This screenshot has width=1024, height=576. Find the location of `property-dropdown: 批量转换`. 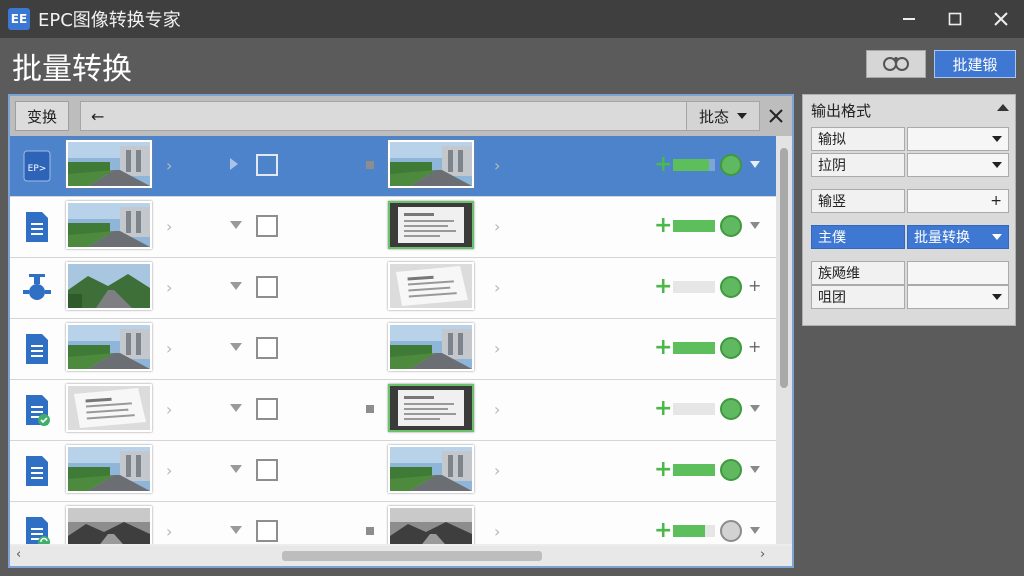

property-dropdown: 批量转换 is located at coordinates (958, 237).